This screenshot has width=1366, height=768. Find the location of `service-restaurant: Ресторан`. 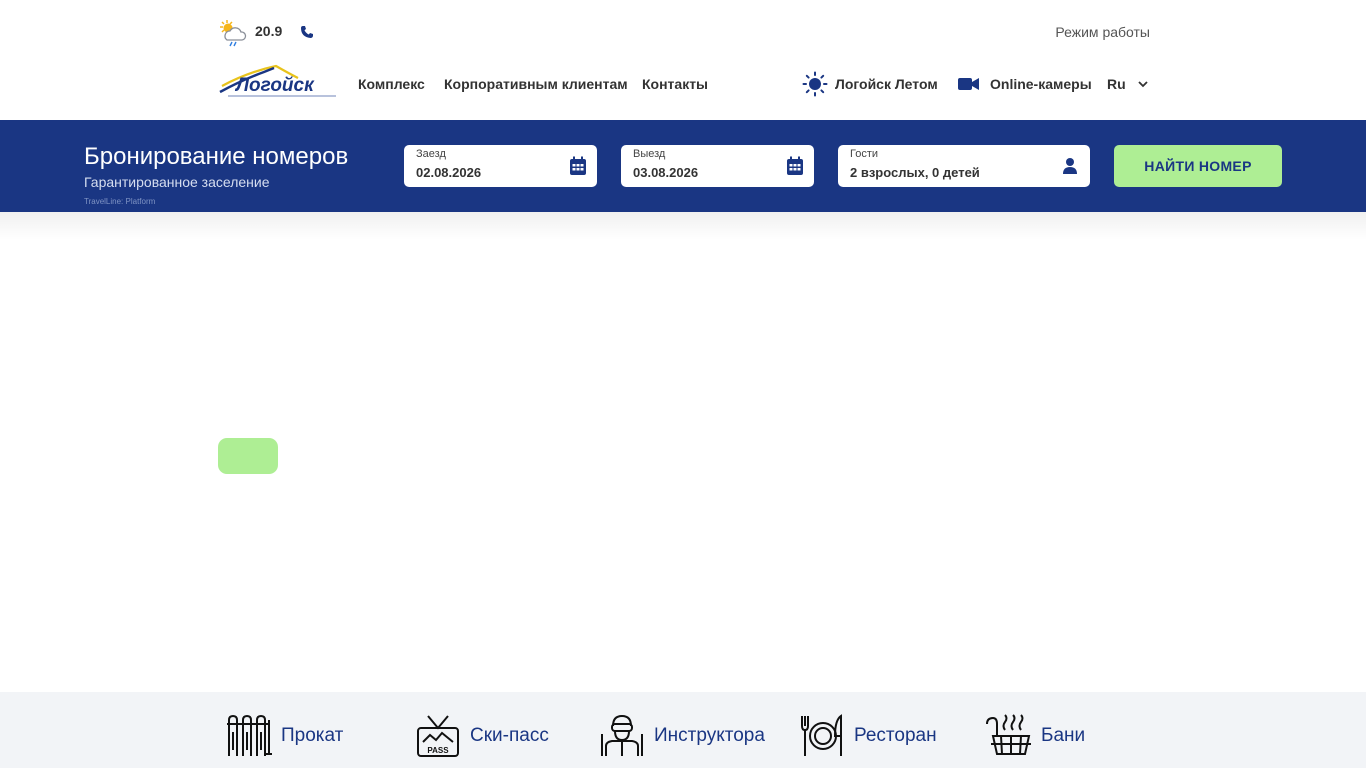

service-restaurant: Ресторан is located at coordinates (867, 736).